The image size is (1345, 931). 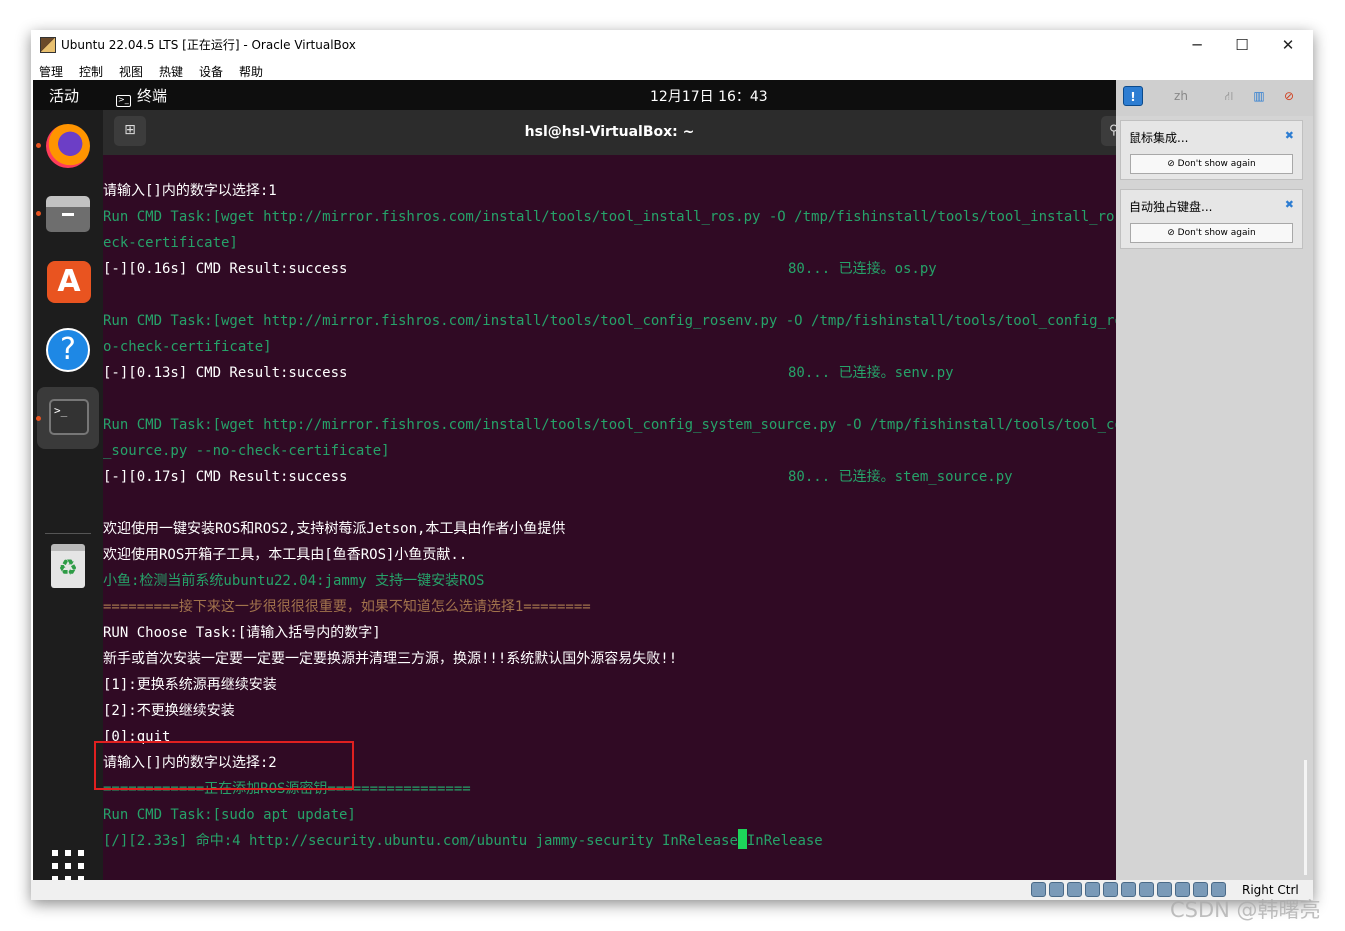 What do you see at coordinates (742, 839) in the screenshot?
I see `text-cursor` at bounding box center [742, 839].